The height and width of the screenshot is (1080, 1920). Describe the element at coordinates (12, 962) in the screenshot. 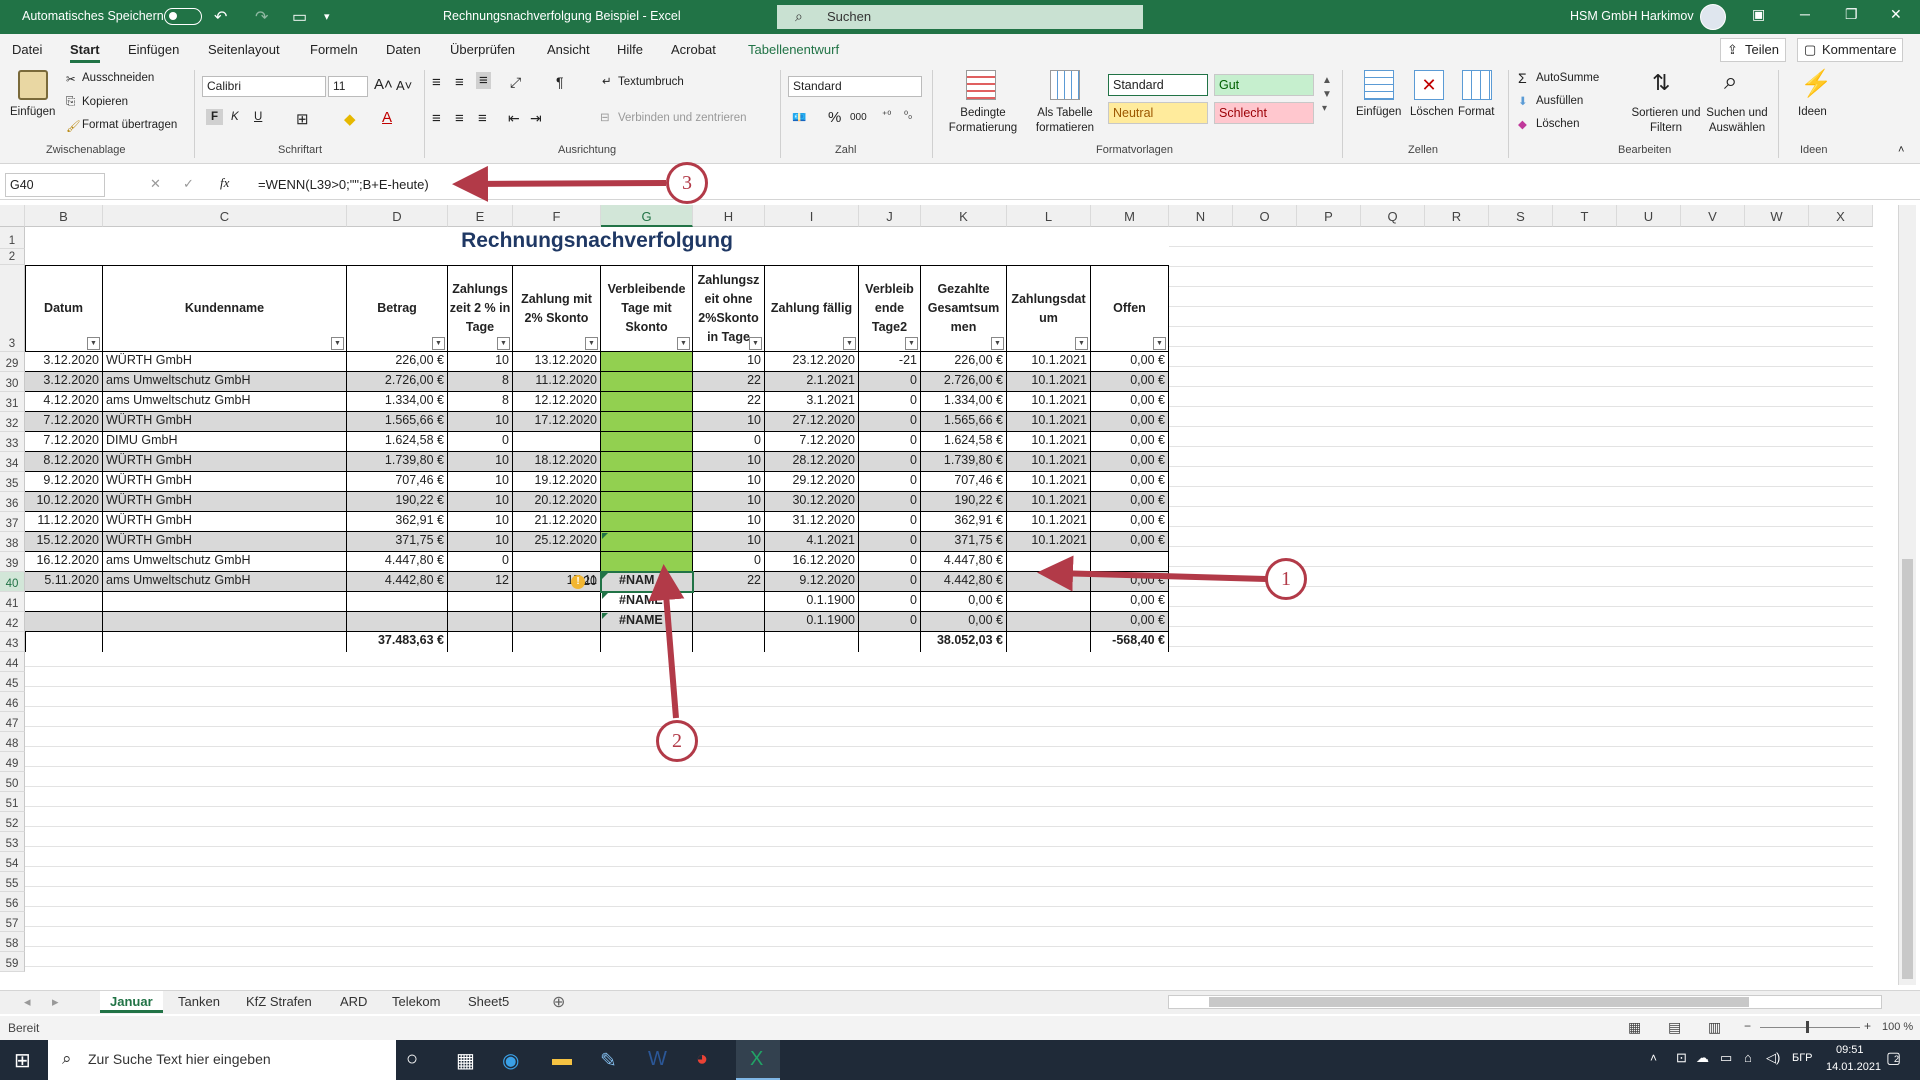

I see `row-header: 59` at that location.